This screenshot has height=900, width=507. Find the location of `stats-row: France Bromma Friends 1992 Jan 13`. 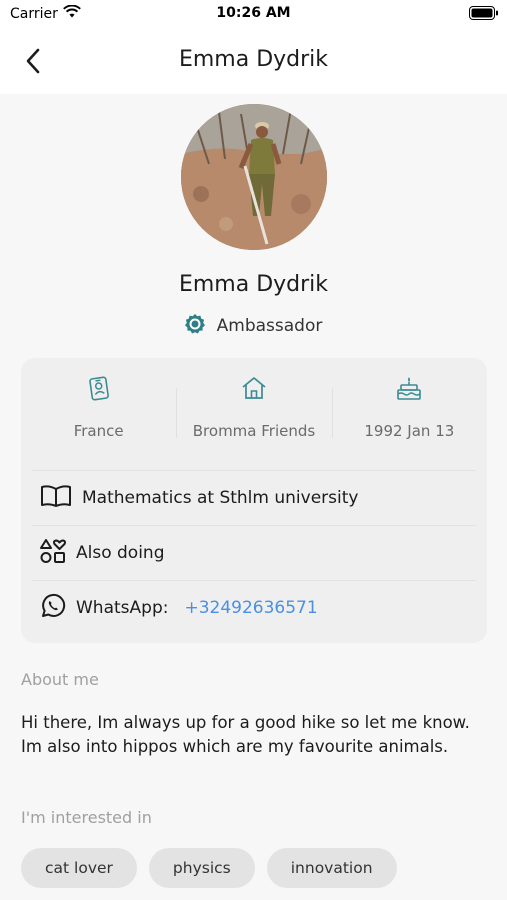

stats-row: France Bromma Friends 1992 Jan 13 is located at coordinates (254, 413).